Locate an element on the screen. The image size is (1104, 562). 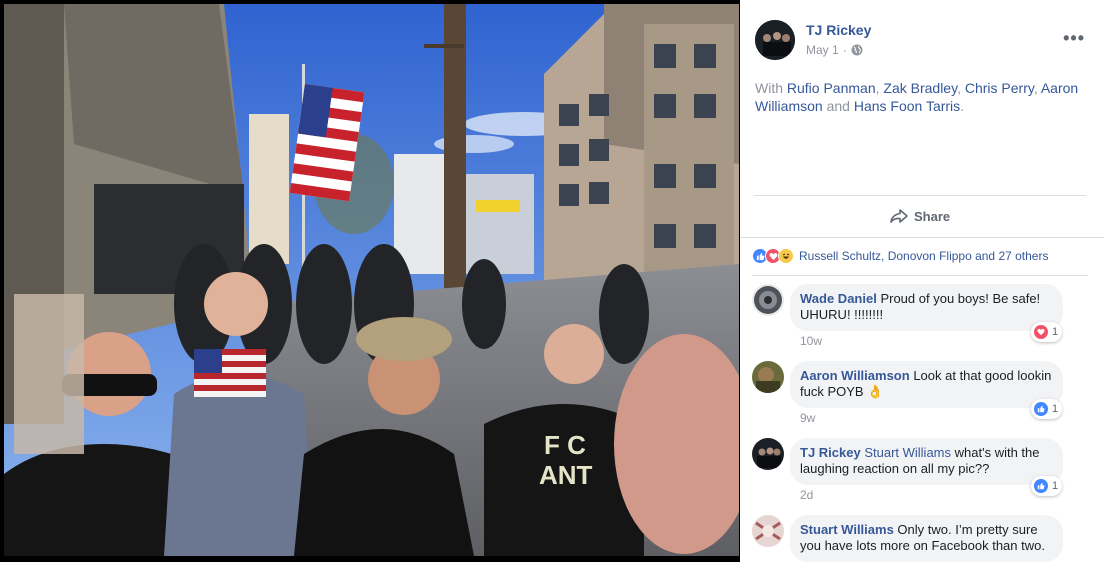
mentioned-user: Stuart Williams is located at coordinates (907, 452).